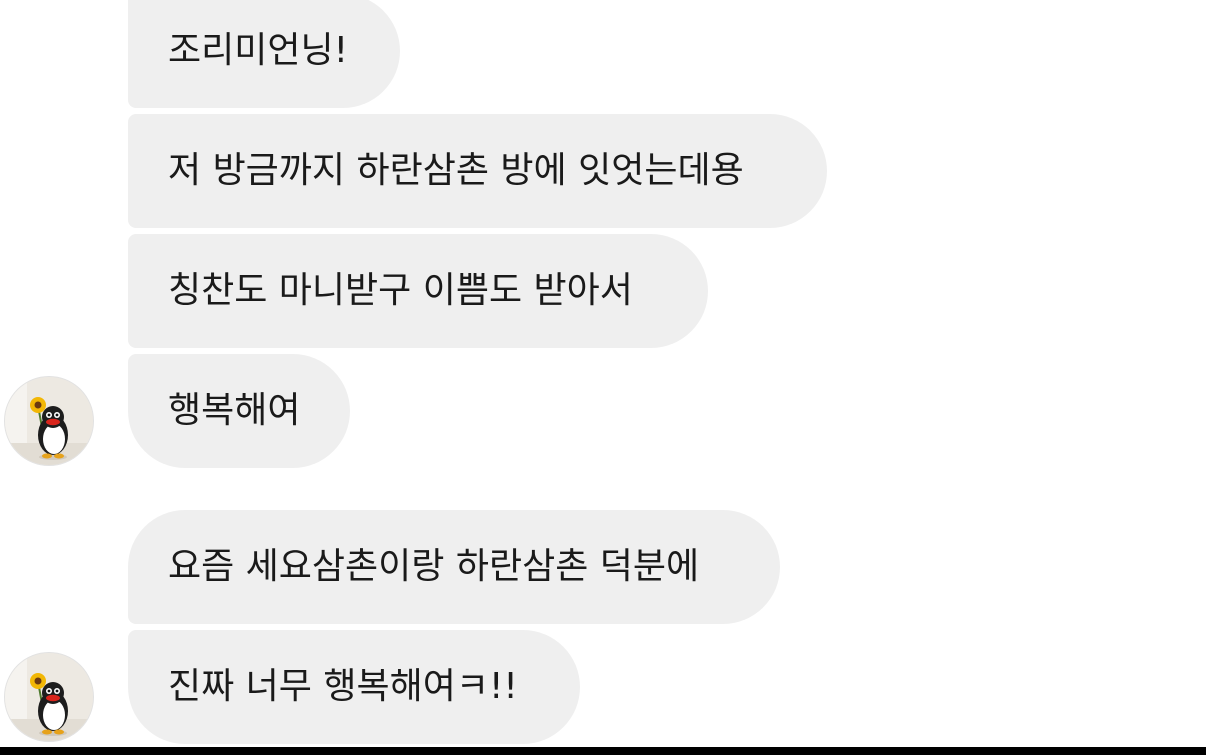  Describe the element at coordinates (603, 751) in the screenshot. I see `bottom-divider` at that location.